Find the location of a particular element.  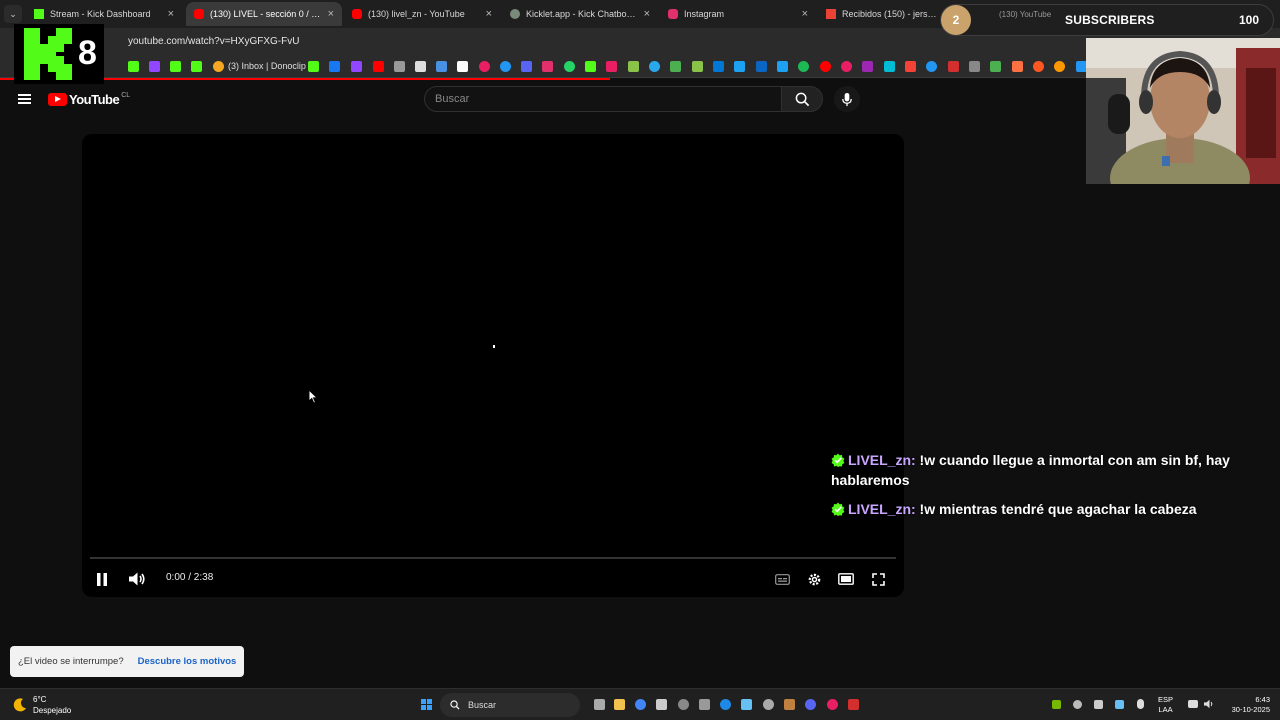

settings-button is located at coordinates (814, 579).